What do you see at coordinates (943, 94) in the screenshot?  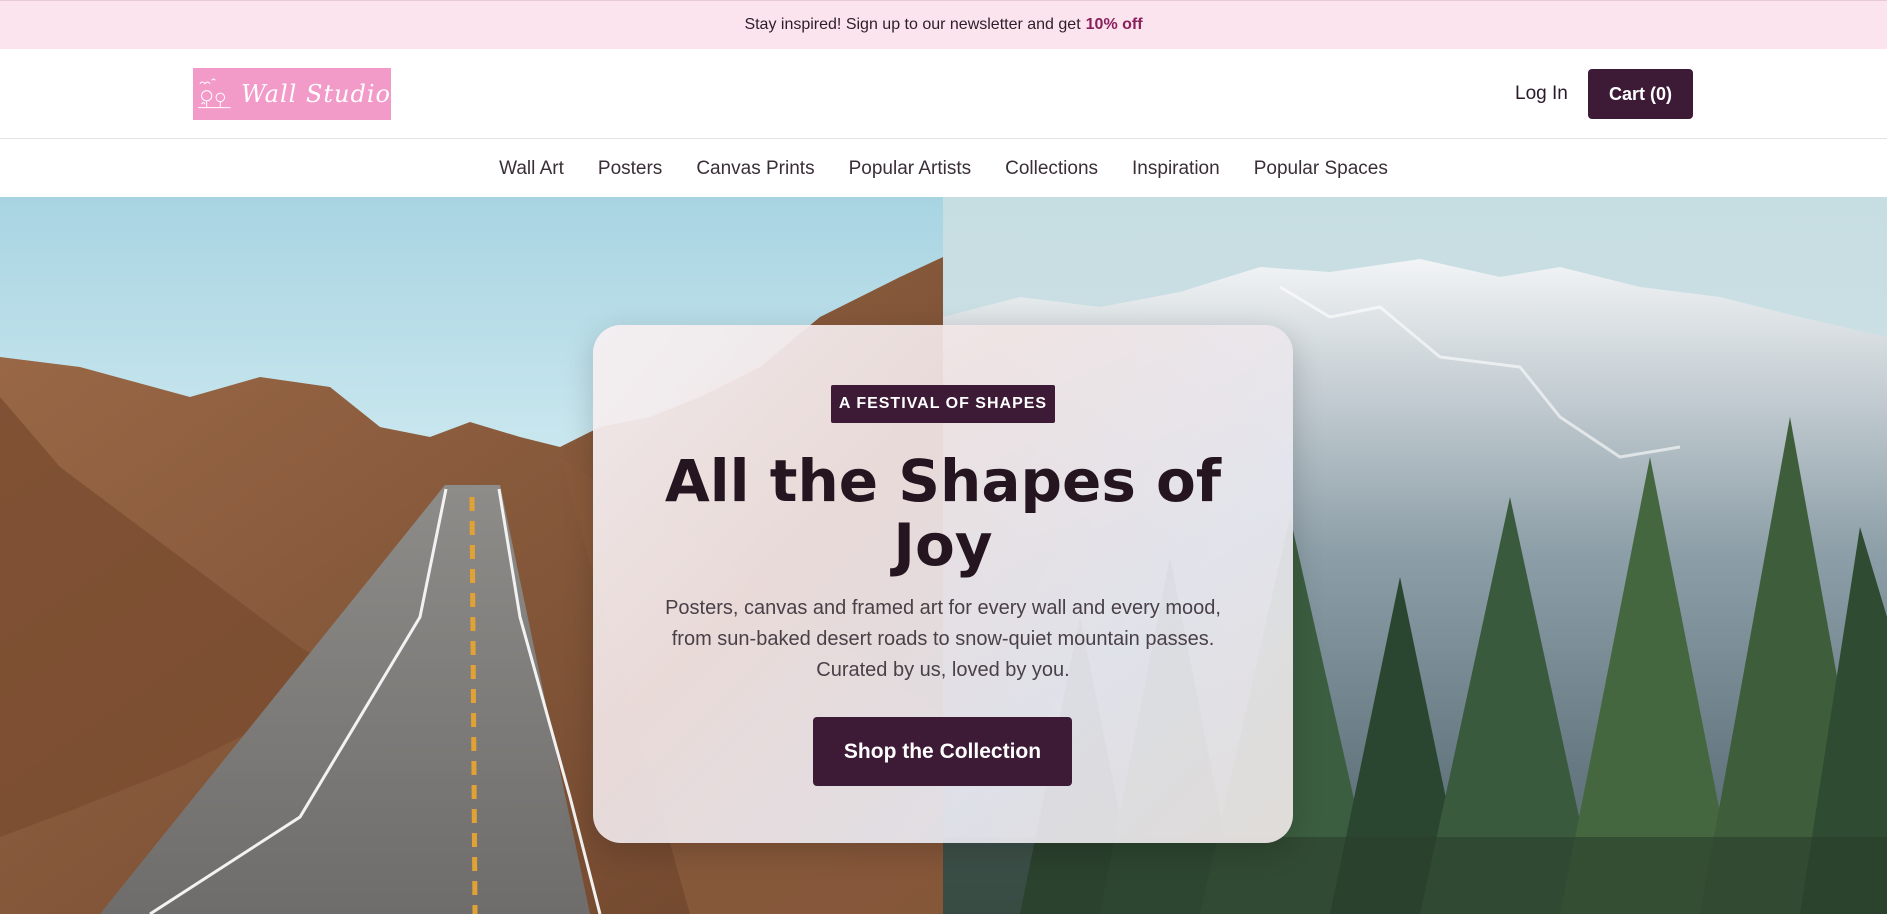 I see `site-header: Wall Studio Log In Cart (0)` at bounding box center [943, 94].